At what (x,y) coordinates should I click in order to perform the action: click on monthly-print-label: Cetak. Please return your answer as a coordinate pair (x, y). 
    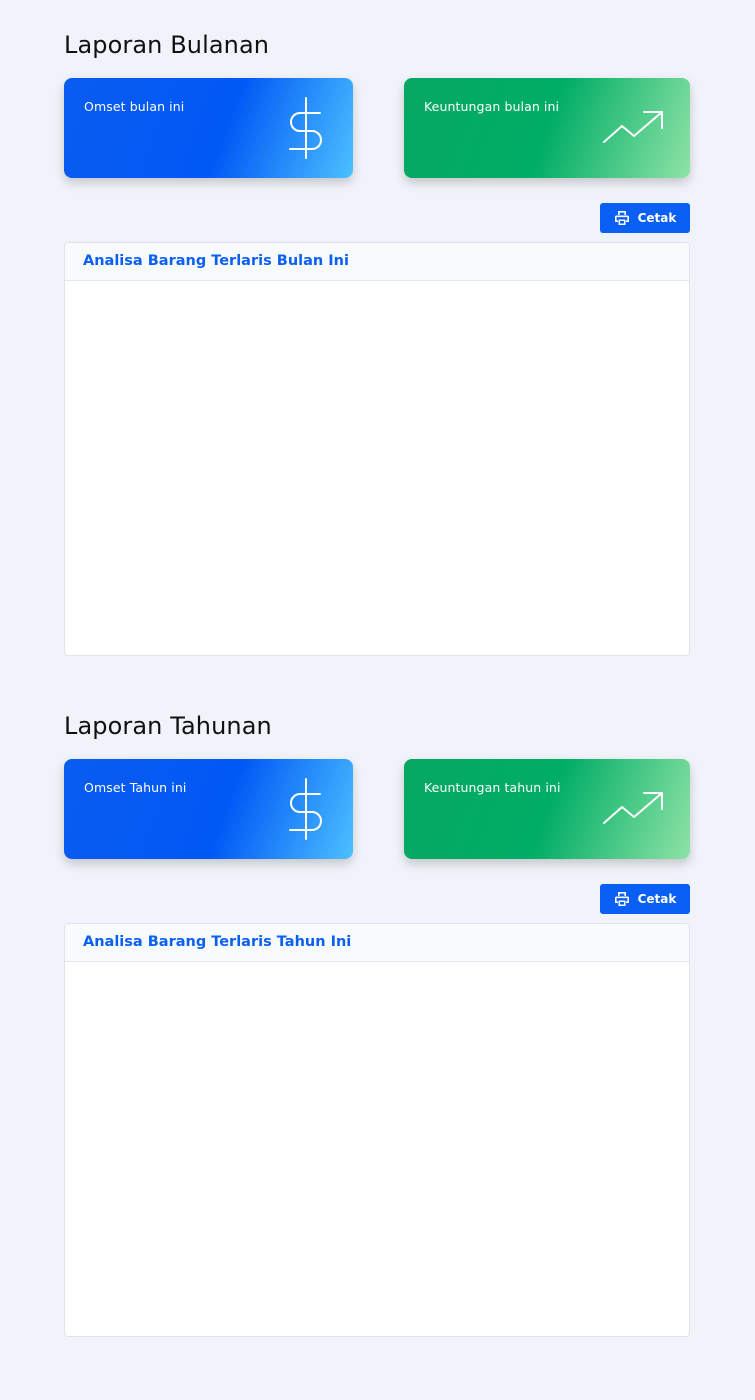
    Looking at the image, I should click on (657, 218).